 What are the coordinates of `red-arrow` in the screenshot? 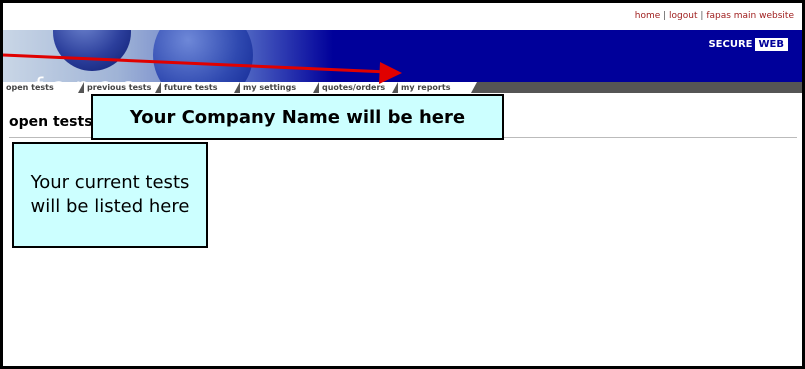 It's located at (202, 68).